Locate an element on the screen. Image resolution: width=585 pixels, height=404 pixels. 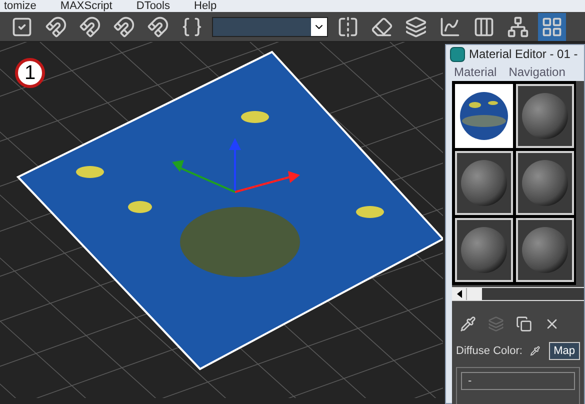
map-name-field: - is located at coordinates (518, 381).